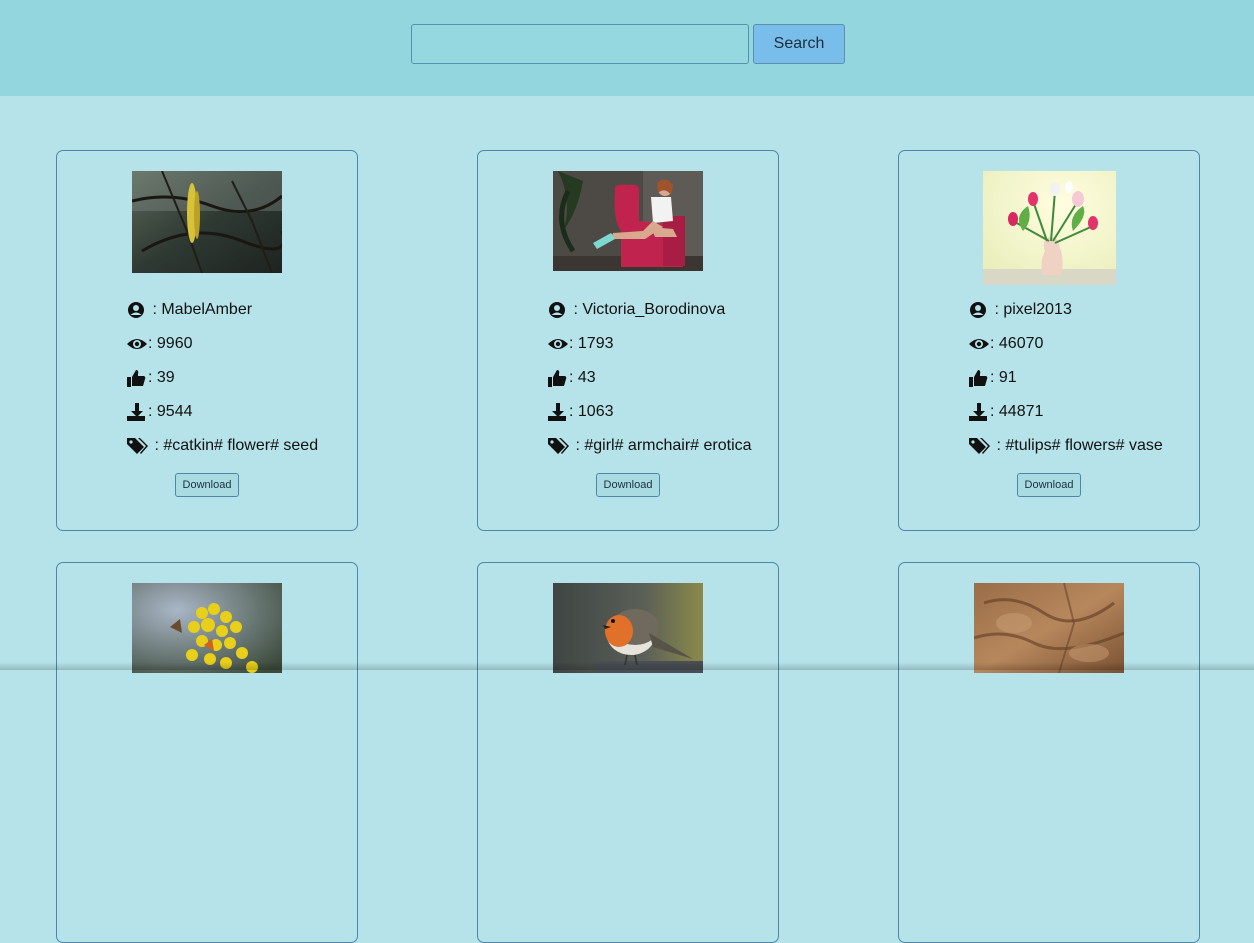 This screenshot has height=943, width=1254. I want to click on author-row: : Victoria_Borodinova, so click(636, 310).